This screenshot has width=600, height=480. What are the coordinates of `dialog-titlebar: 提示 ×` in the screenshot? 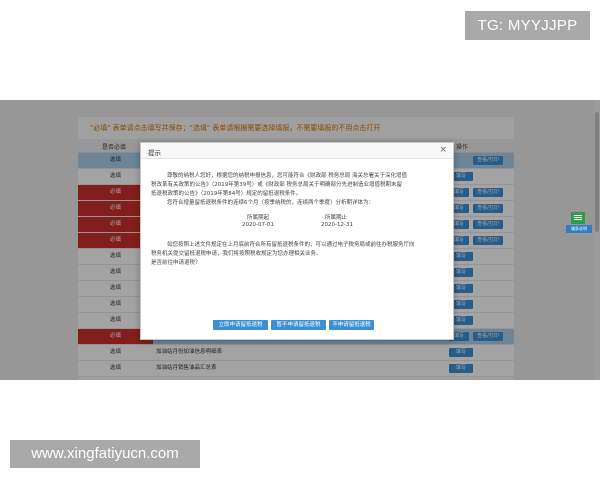 It's located at (297, 151).